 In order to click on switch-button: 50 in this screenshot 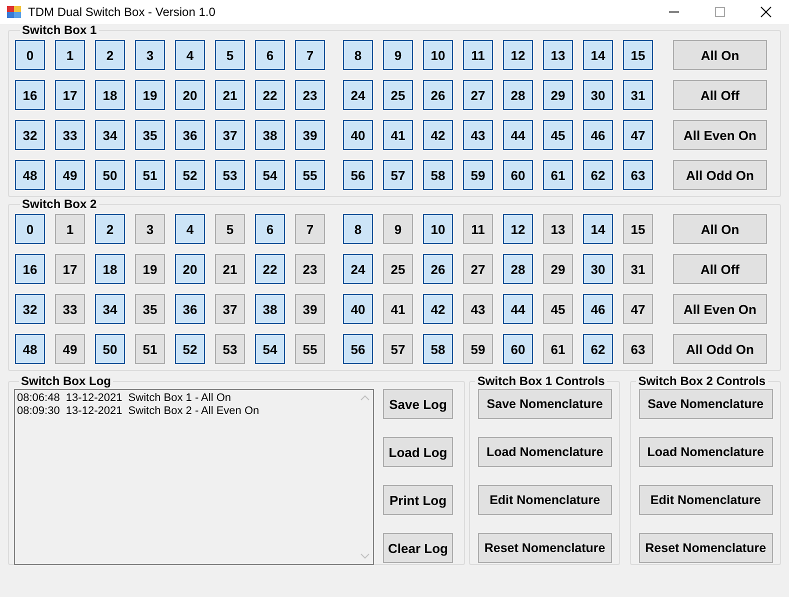, I will do `click(110, 349)`.